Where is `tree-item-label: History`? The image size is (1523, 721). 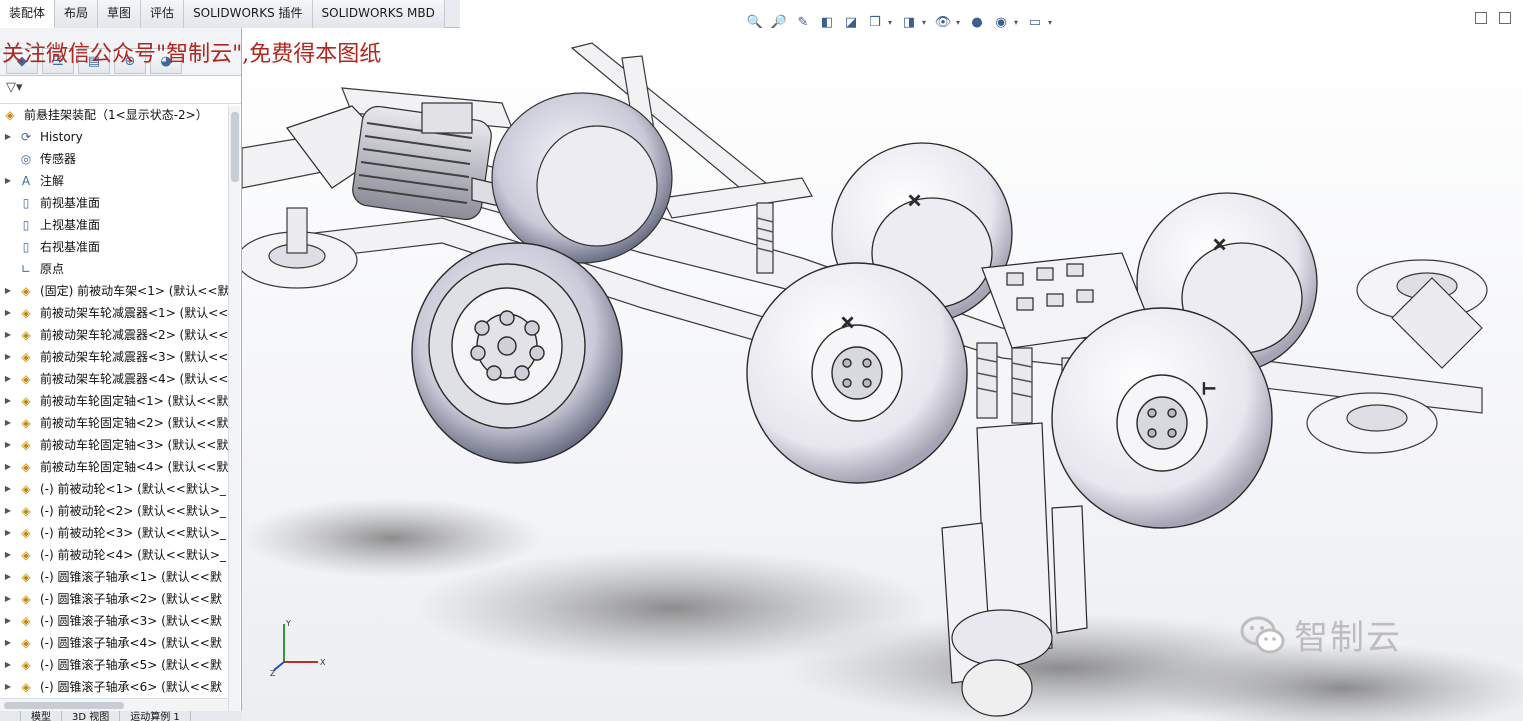
tree-item-label: History is located at coordinates (61, 137).